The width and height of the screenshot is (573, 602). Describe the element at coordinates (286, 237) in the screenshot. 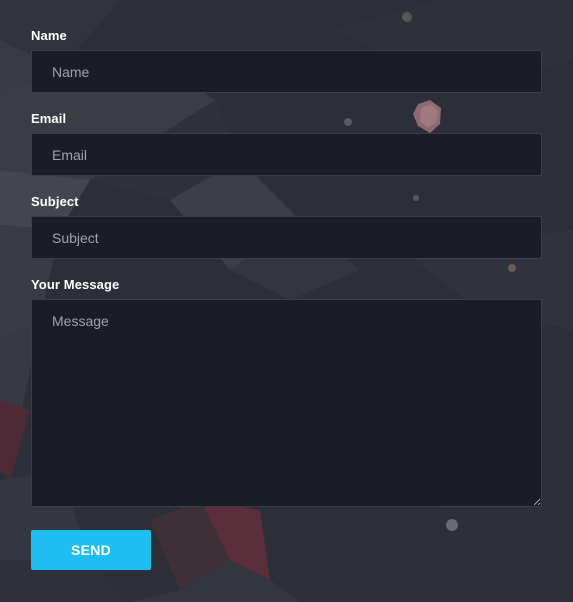

I see `subject-input` at that location.